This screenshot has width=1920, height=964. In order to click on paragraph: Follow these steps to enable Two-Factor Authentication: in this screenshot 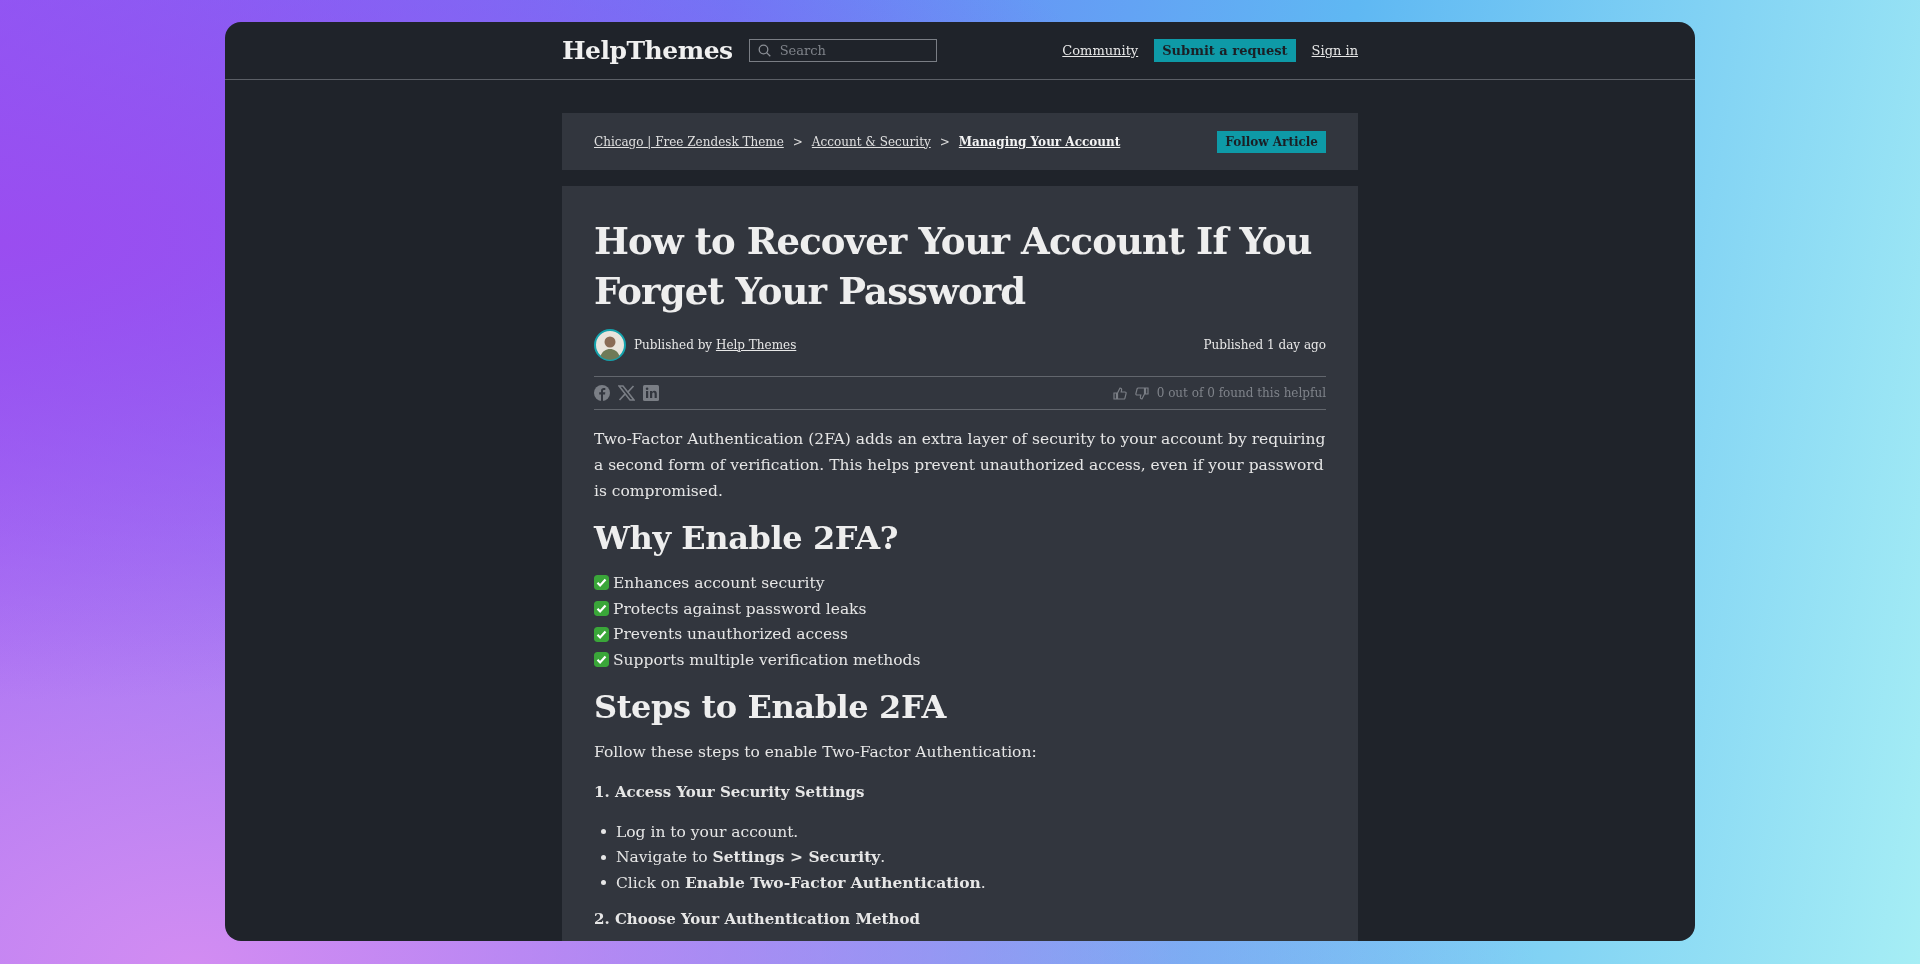, I will do `click(816, 752)`.